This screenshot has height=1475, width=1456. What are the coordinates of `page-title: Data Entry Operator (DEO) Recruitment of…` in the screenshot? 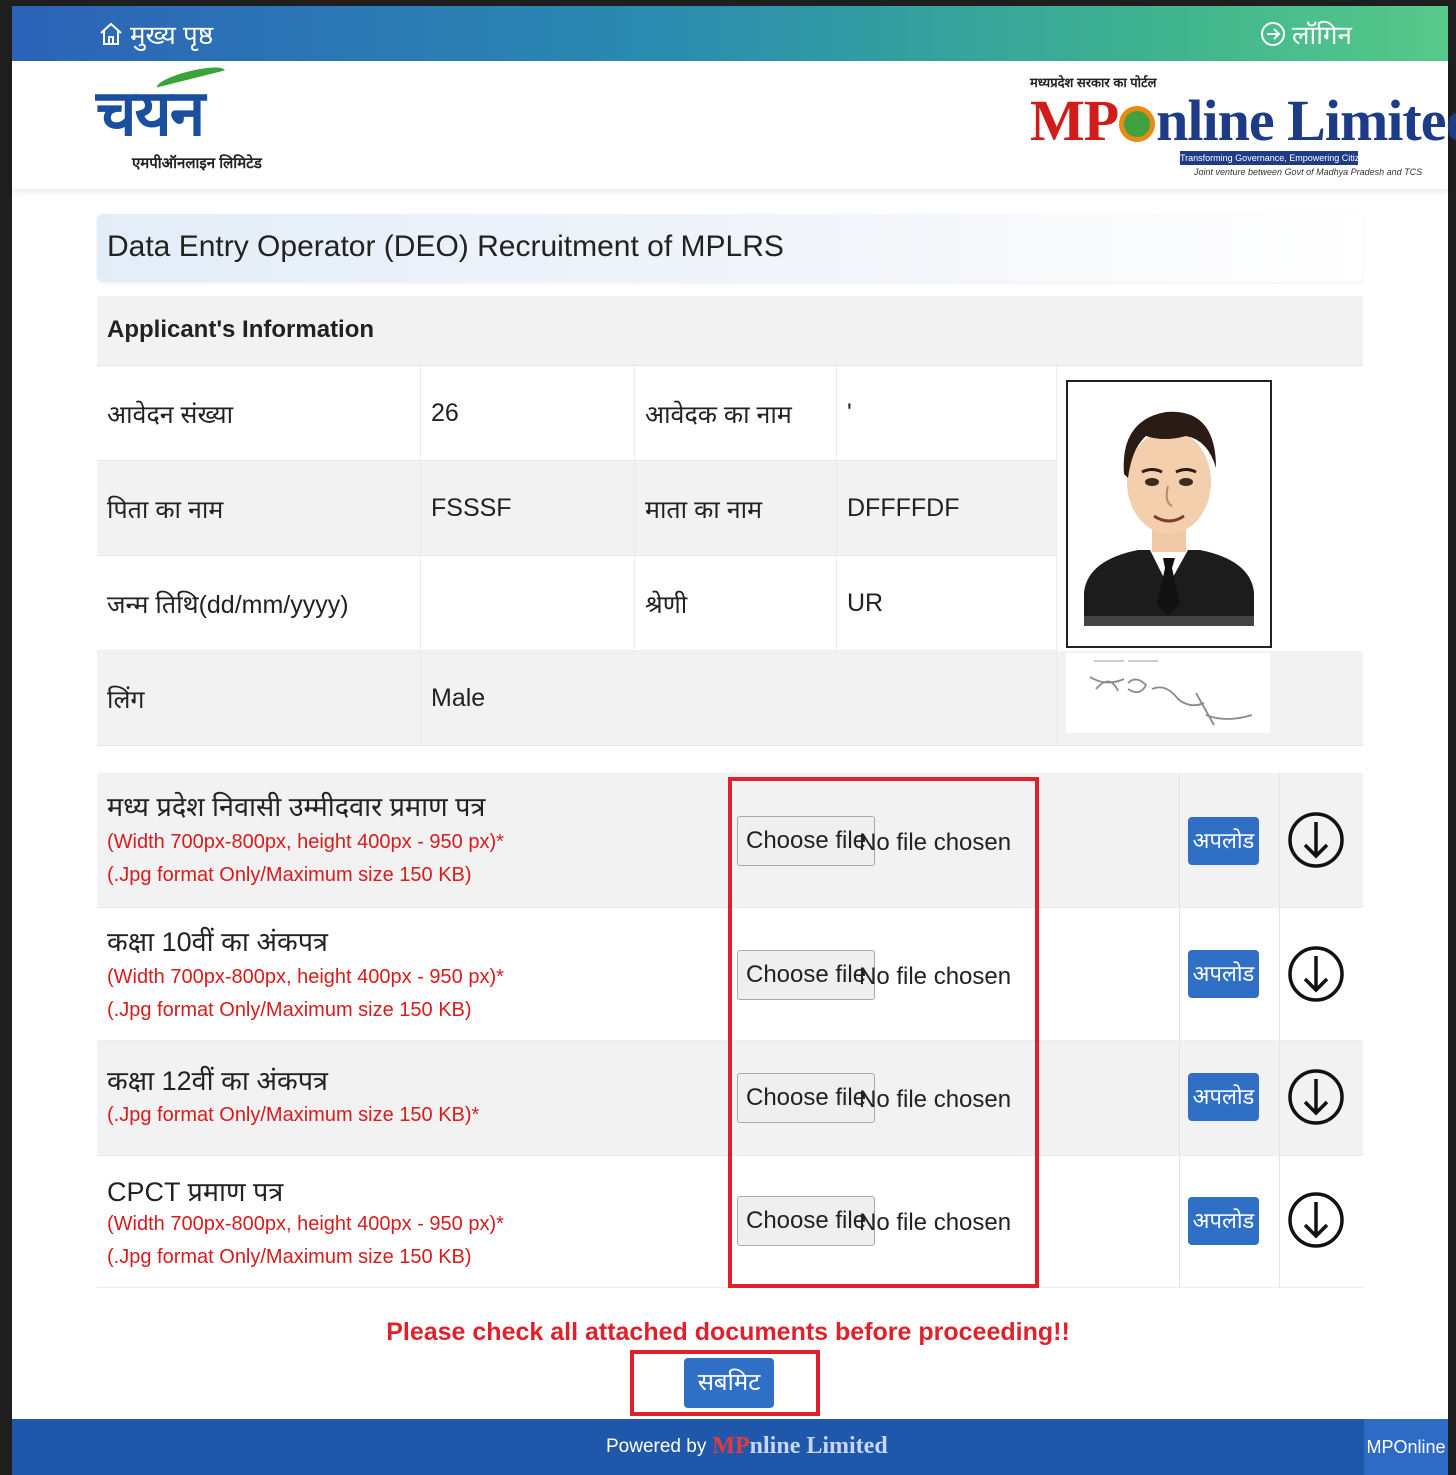 It's located at (445, 246).